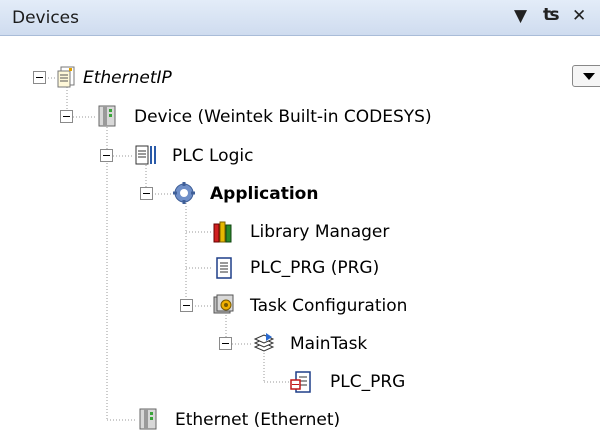 This screenshot has height=441, width=600. Describe the element at coordinates (320, 232) in the screenshot. I see `tree-item-label: Library Manager` at that location.